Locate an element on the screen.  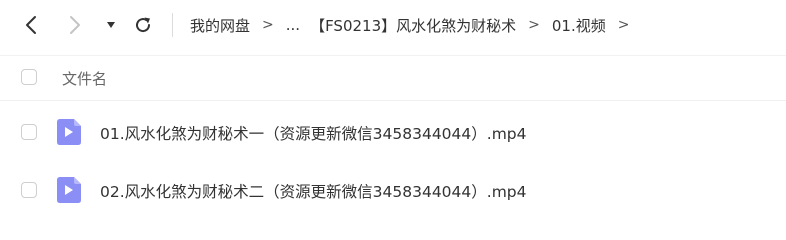
back-button is located at coordinates (31, 25).